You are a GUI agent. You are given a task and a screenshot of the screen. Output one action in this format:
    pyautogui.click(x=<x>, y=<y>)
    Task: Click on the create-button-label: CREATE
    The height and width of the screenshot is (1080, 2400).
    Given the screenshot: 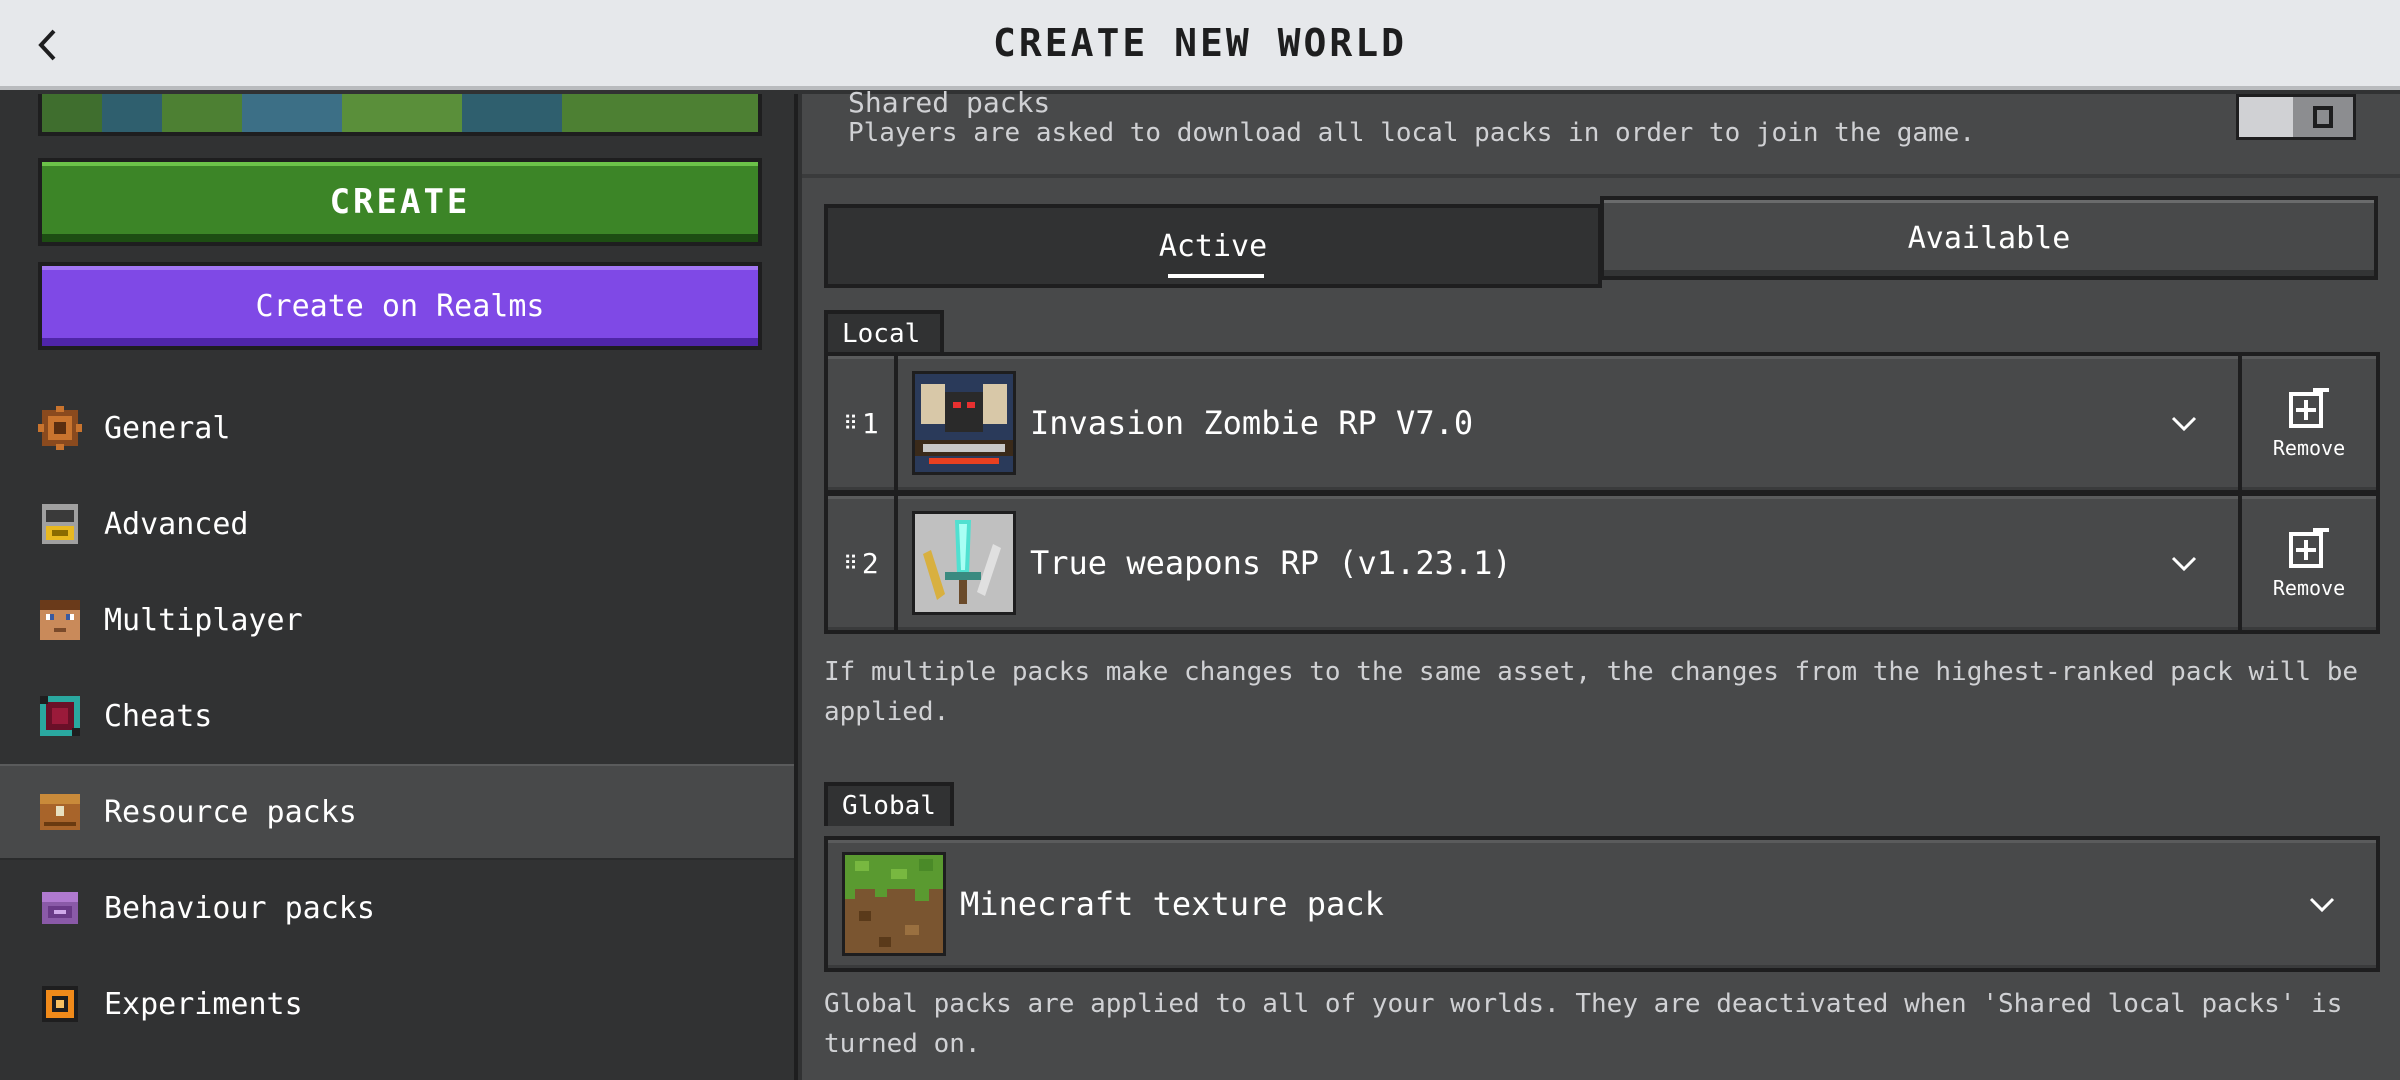 What is the action you would take?
    pyautogui.click(x=400, y=202)
    